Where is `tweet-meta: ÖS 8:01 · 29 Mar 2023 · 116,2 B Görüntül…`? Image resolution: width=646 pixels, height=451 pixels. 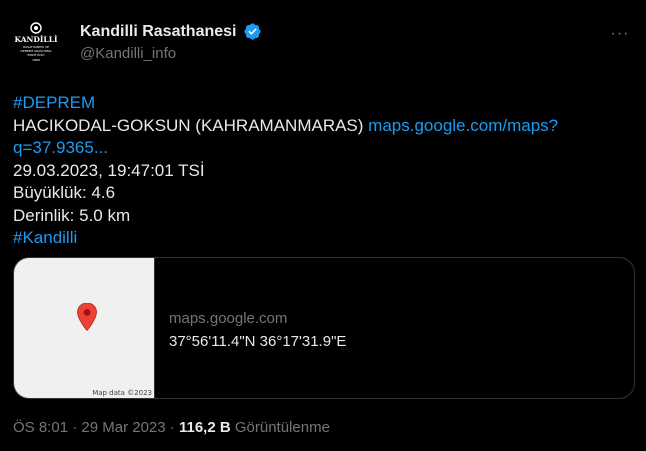 tweet-meta: ÖS 8:01 · 29 Mar 2023 · 116,2 B Görüntül… is located at coordinates (171, 427).